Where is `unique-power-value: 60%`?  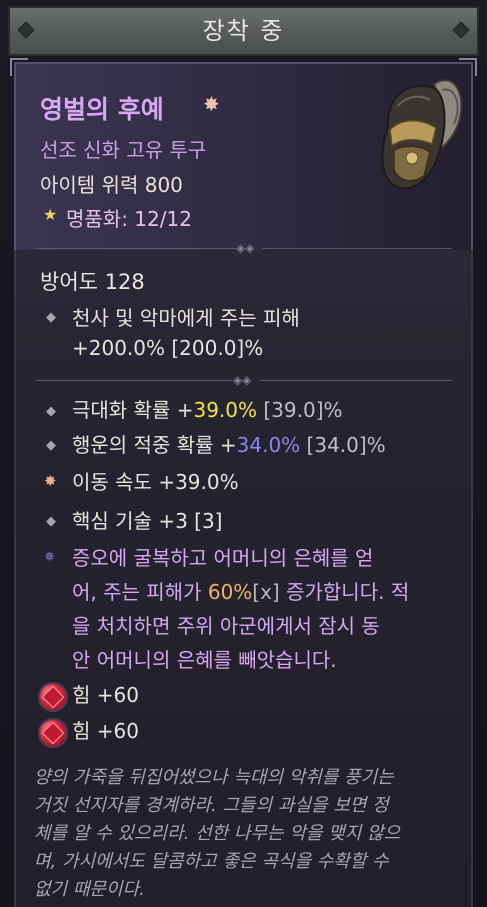 unique-power-value: 60% is located at coordinates (230, 592).